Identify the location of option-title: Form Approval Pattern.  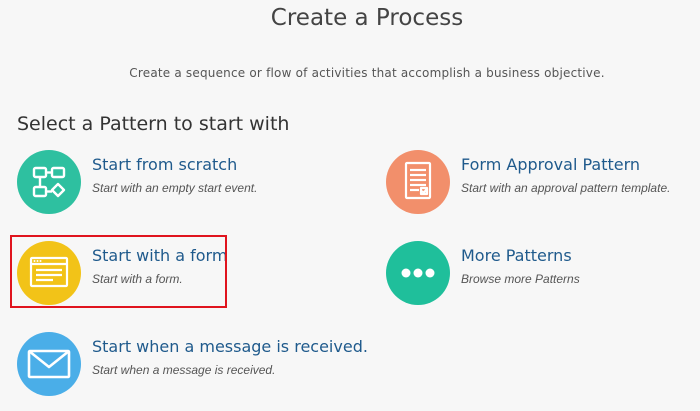
(550, 164).